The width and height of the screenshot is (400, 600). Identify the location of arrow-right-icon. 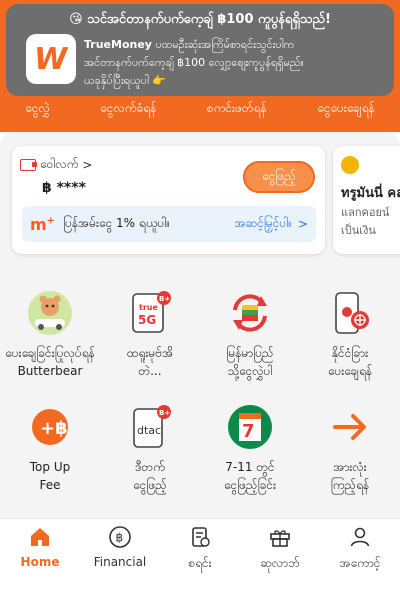
(350, 427).